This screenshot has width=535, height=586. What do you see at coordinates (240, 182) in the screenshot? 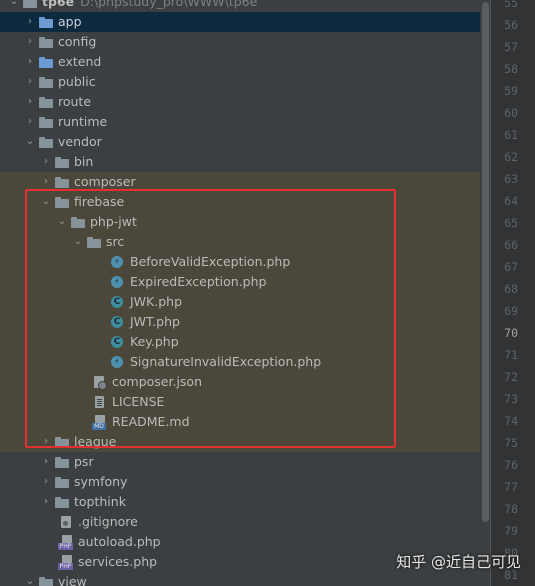
I see `tree-row-composer: › composer` at bounding box center [240, 182].